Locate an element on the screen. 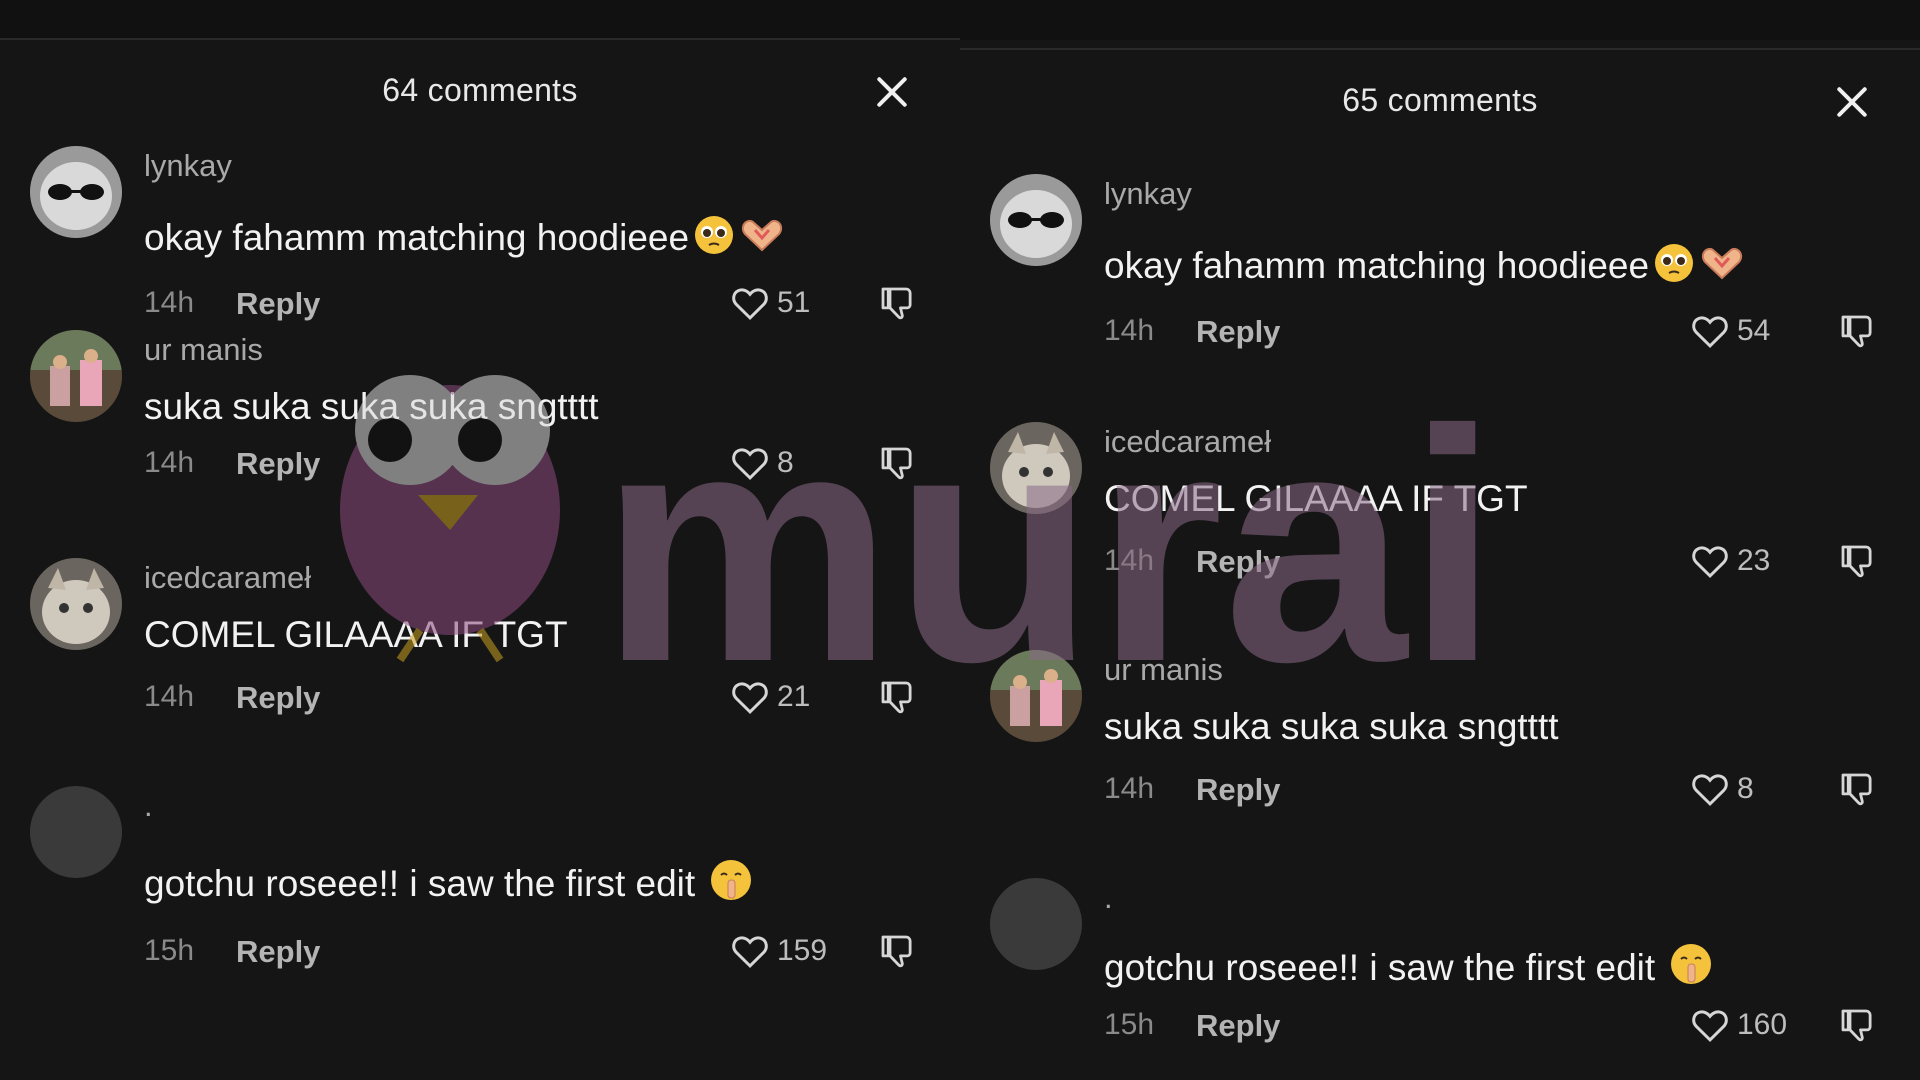  like-count: 23 is located at coordinates (1754, 560).